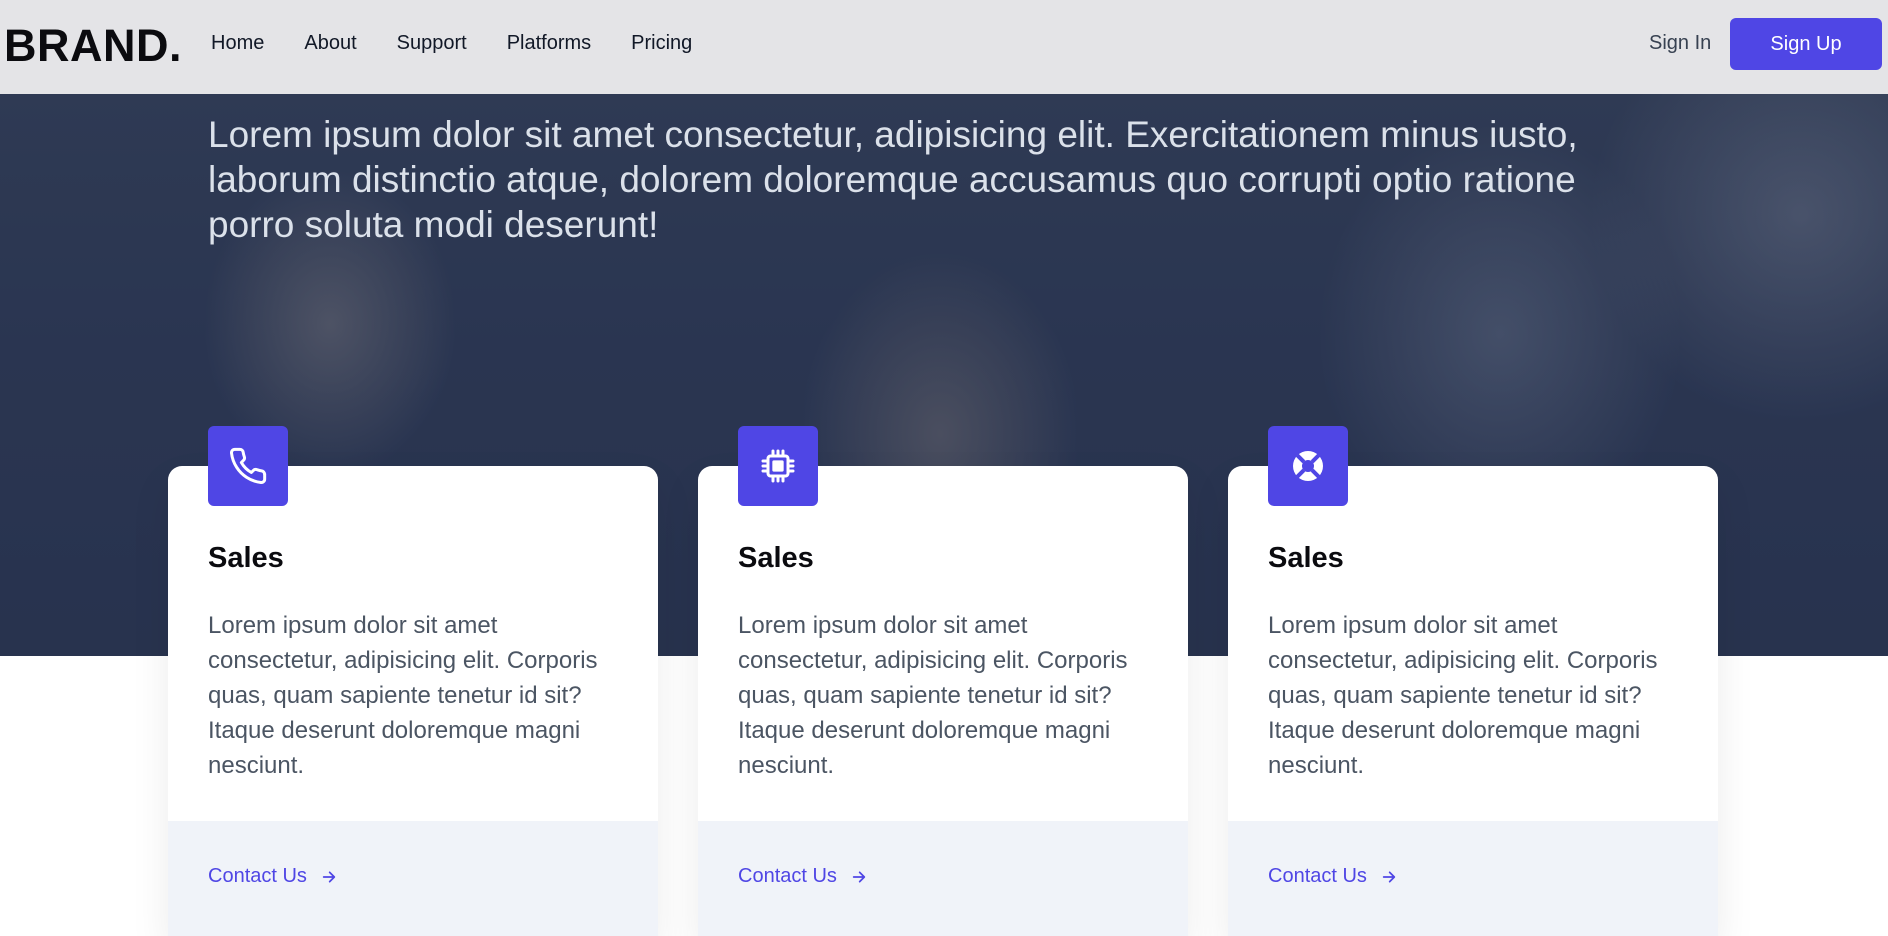 This screenshot has height=936, width=1888. I want to click on nav-link-support: Support, so click(432, 43).